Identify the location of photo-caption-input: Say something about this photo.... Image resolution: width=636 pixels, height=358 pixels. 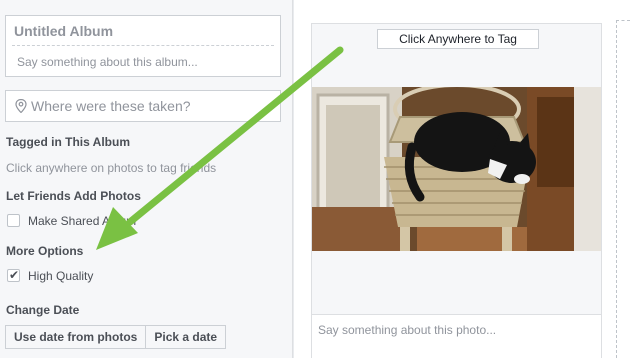
(456, 336).